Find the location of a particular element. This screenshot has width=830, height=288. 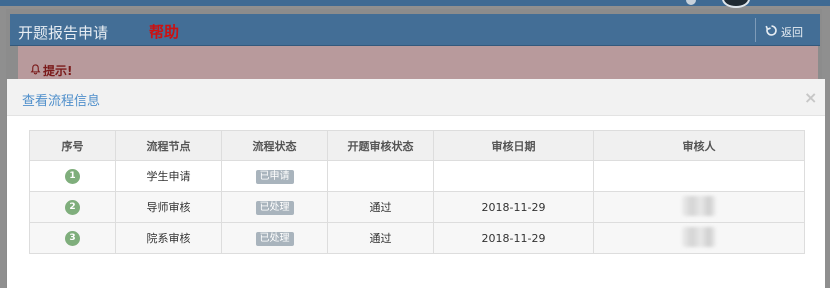

column-header-reviewer: 审核人 is located at coordinates (699, 145).